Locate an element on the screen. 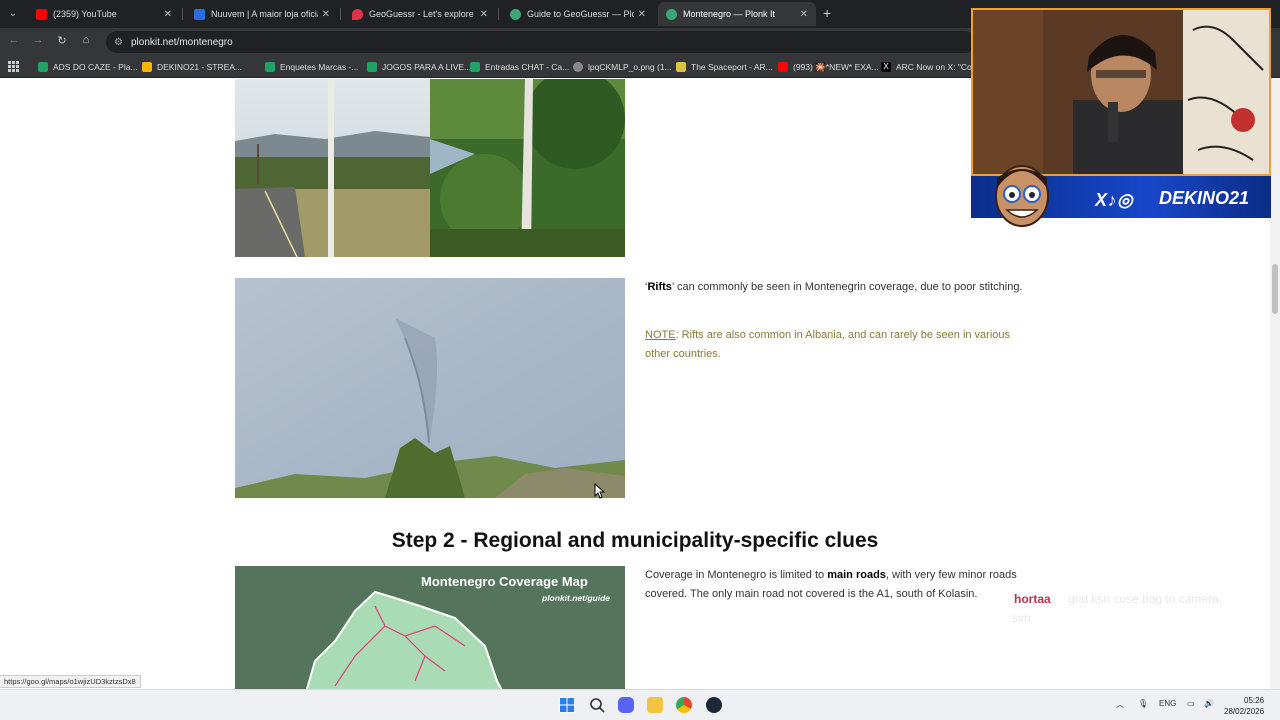  x-icon: X is located at coordinates (886, 67).